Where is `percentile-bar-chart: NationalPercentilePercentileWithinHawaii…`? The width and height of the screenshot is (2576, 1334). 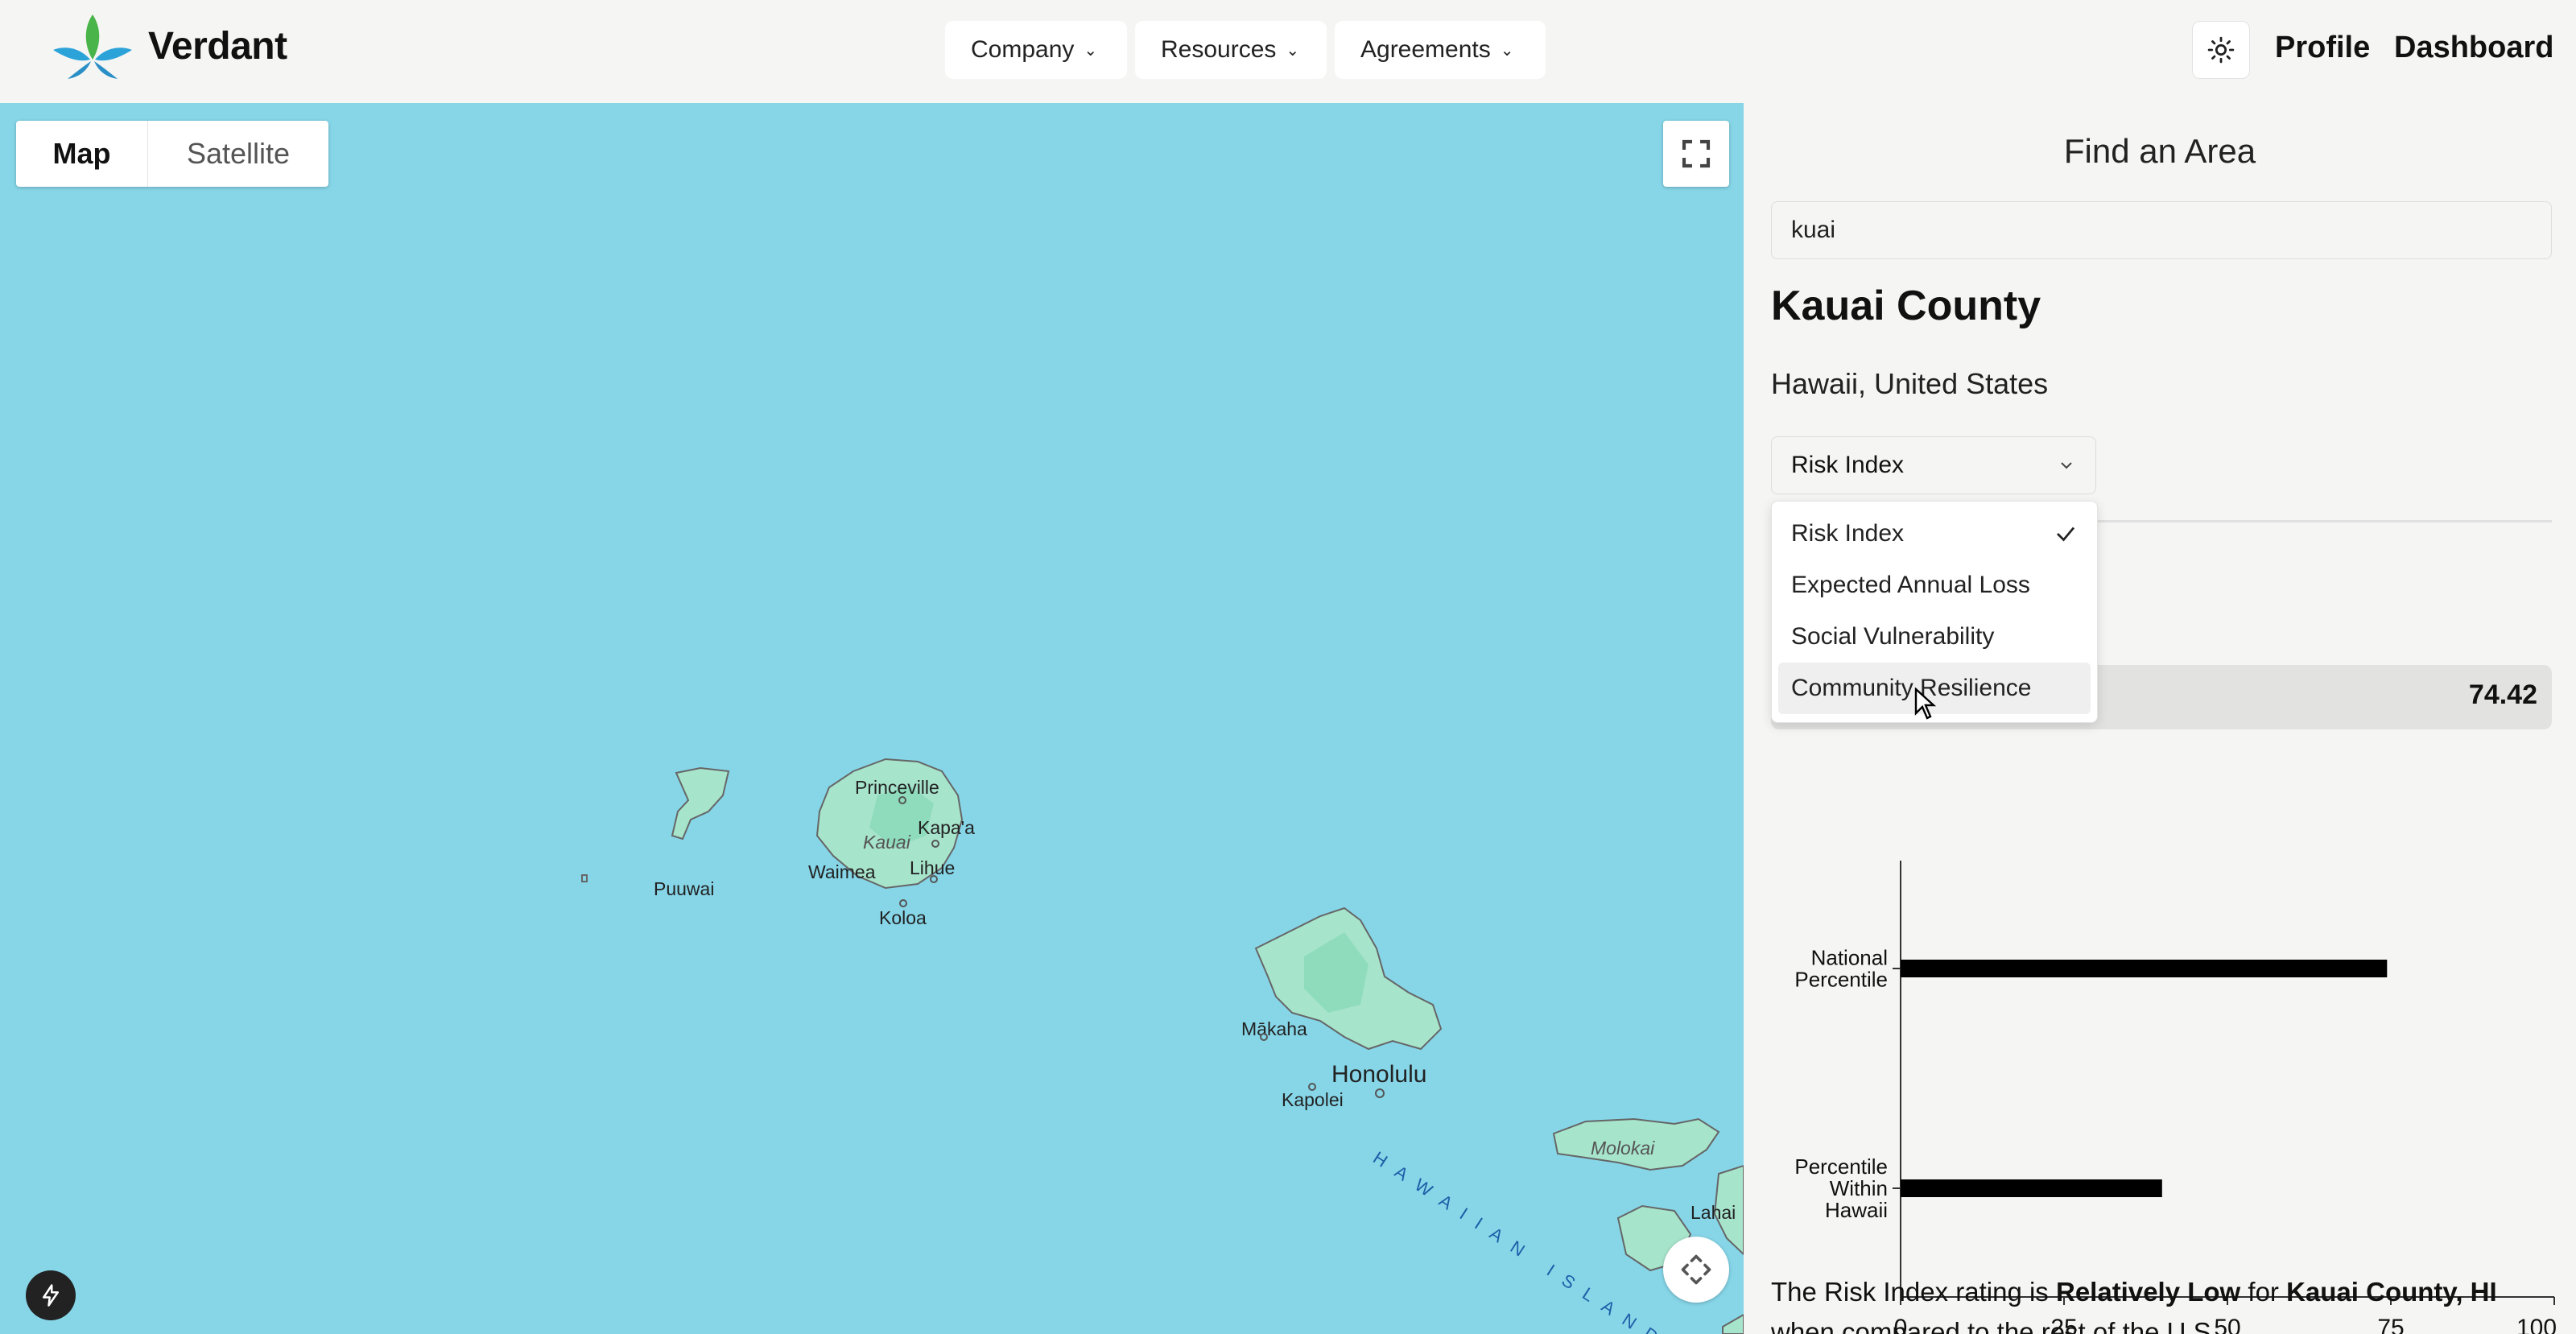
percentile-bar-chart: NationalPercentilePercentileWithinHawaii… is located at coordinates (2175, 1097).